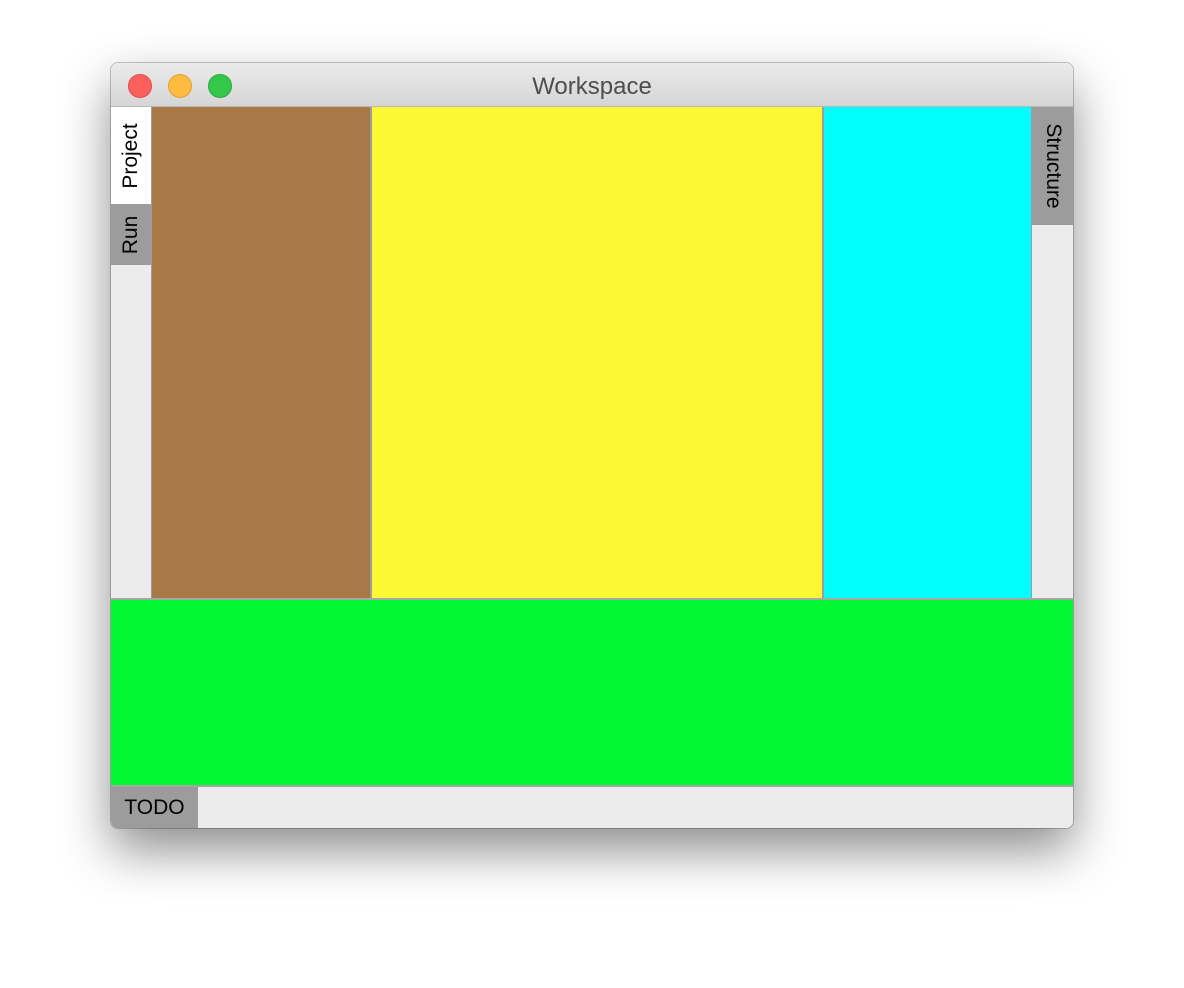 Image resolution: width=1184 pixels, height=988 pixels. I want to click on title-bar: Workspace, so click(592, 85).